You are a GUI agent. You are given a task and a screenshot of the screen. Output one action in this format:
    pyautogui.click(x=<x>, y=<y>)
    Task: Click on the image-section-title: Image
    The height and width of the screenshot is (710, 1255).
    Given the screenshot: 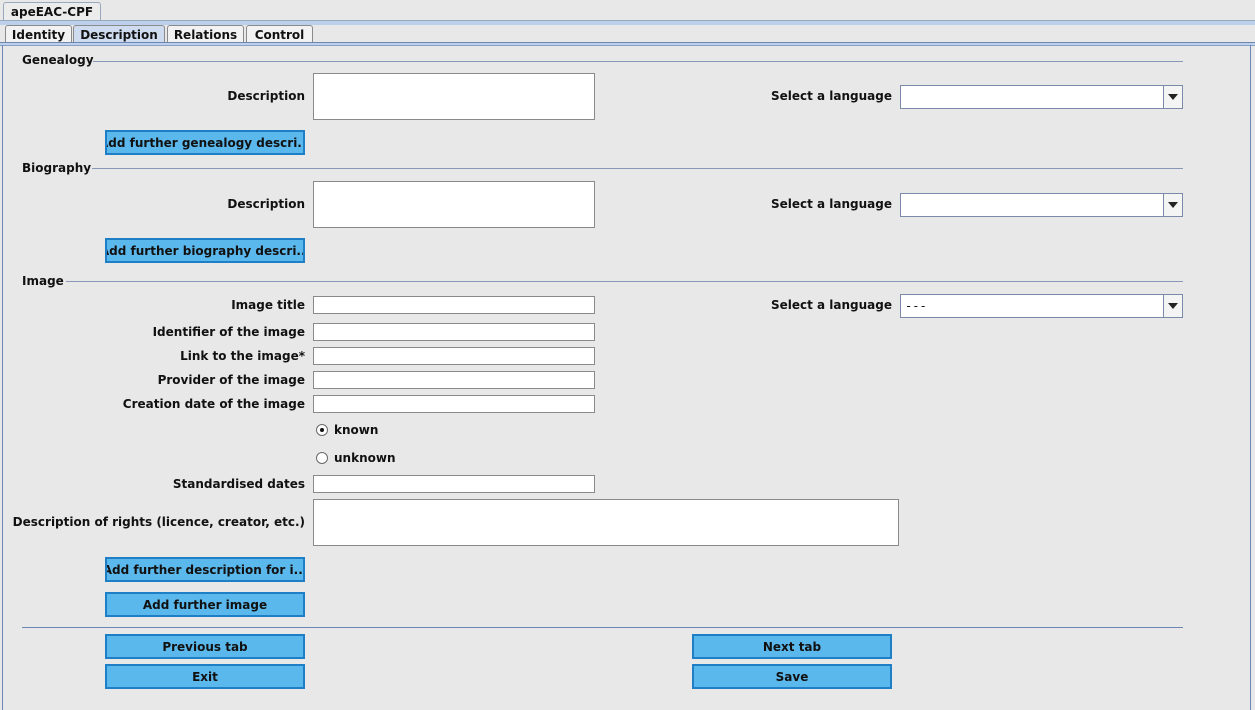 What is the action you would take?
    pyautogui.click(x=43, y=281)
    